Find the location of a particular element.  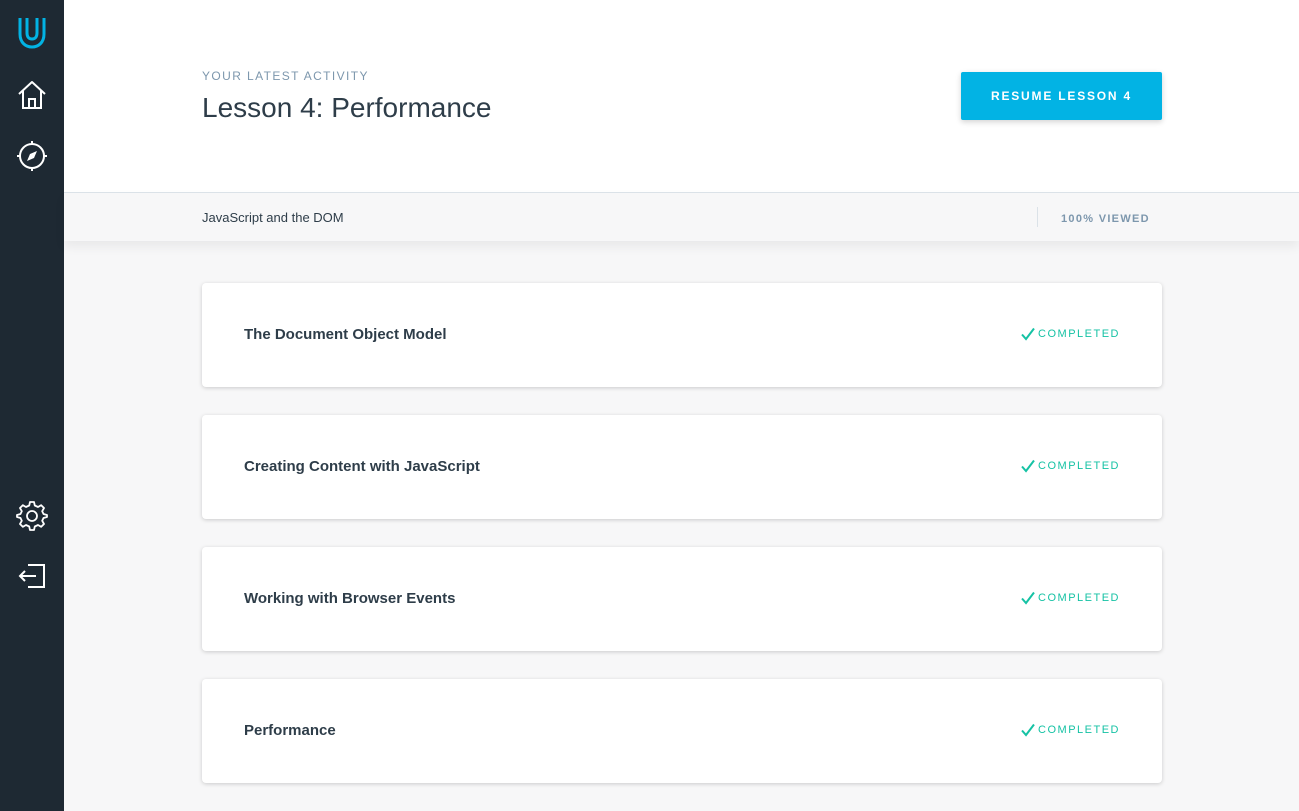

lesson-title: The Document Object Model is located at coordinates (345, 334).